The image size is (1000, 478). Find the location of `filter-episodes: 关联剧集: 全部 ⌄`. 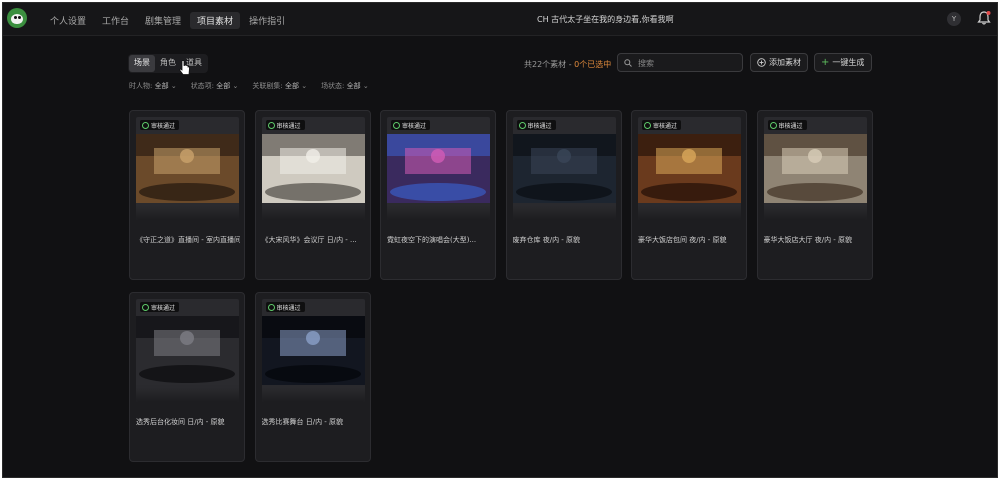

filter-episodes: 关联剧集: 全部 ⌄ is located at coordinates (279, 86).